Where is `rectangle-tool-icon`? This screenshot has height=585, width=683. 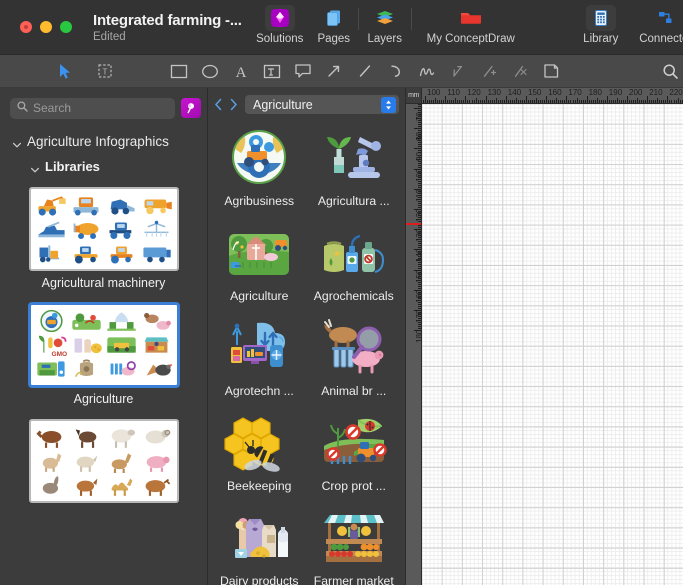
rectangle-tool-icon is located at coordinates (179, 71).